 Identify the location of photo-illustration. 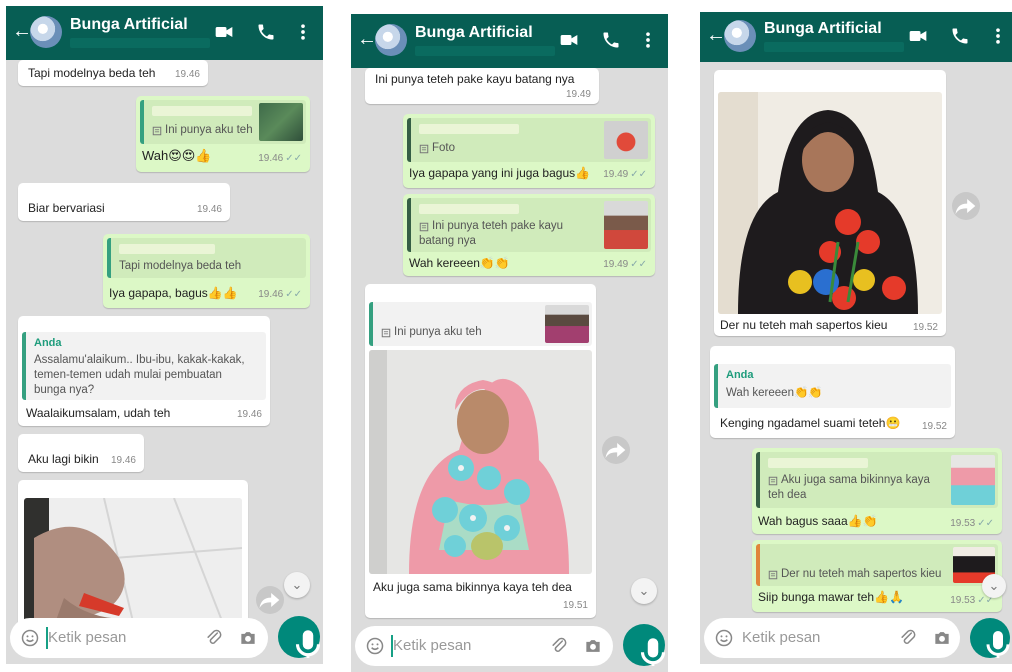
(830, 203).